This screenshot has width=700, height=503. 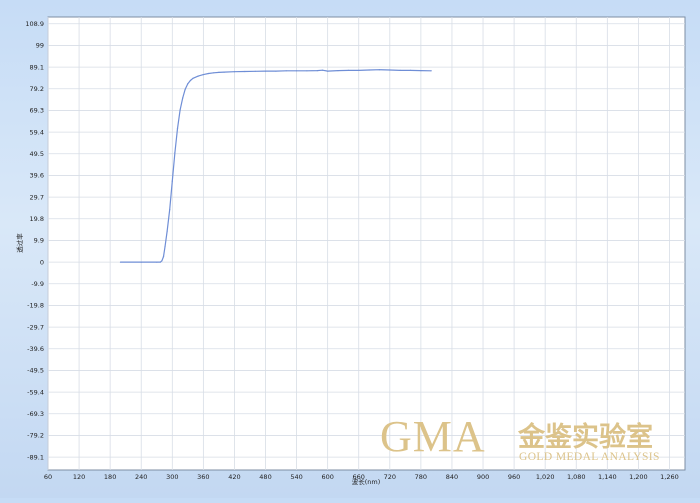 What do you see at coordinates (638, 477) in the screenshot?
I see `x-tick-label: 1,200` at bounding box center [638, 477].